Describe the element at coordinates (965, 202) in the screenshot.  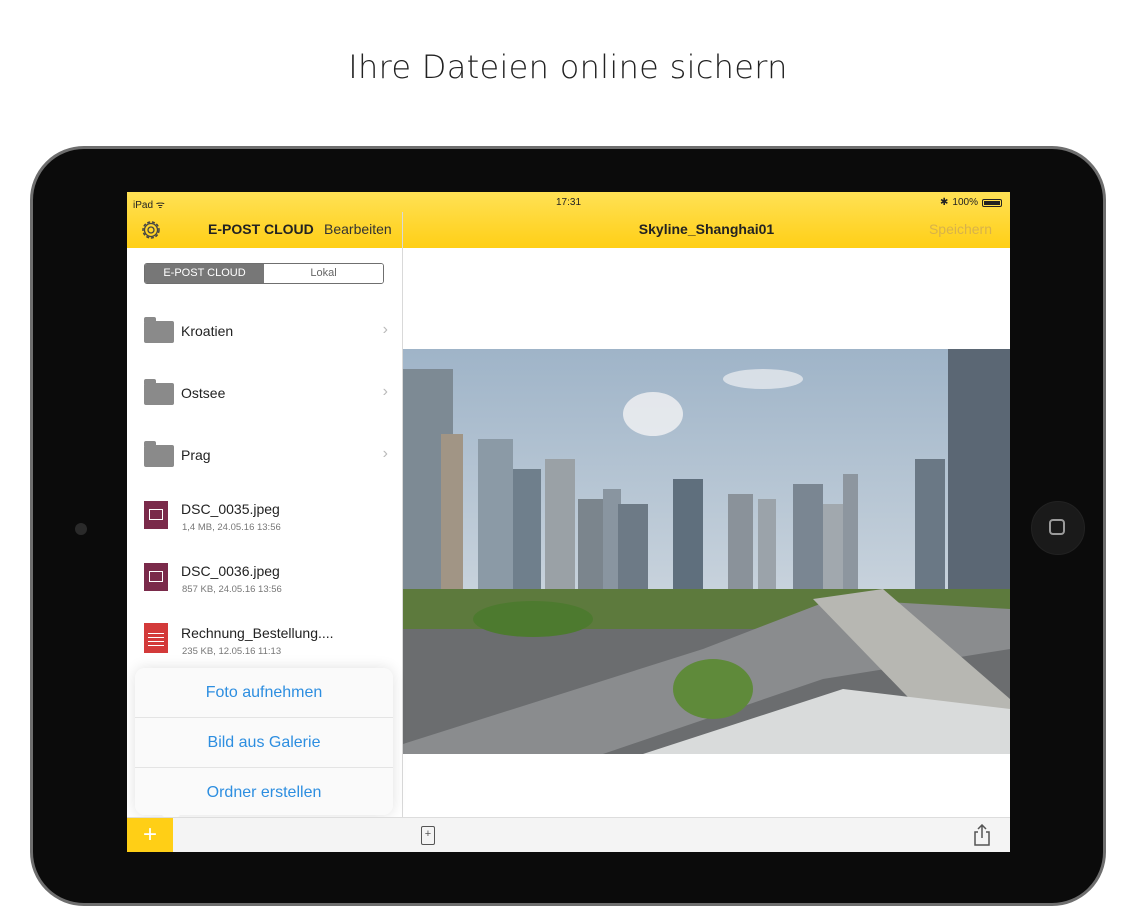
I see `battery-percent: 100%` at that location.